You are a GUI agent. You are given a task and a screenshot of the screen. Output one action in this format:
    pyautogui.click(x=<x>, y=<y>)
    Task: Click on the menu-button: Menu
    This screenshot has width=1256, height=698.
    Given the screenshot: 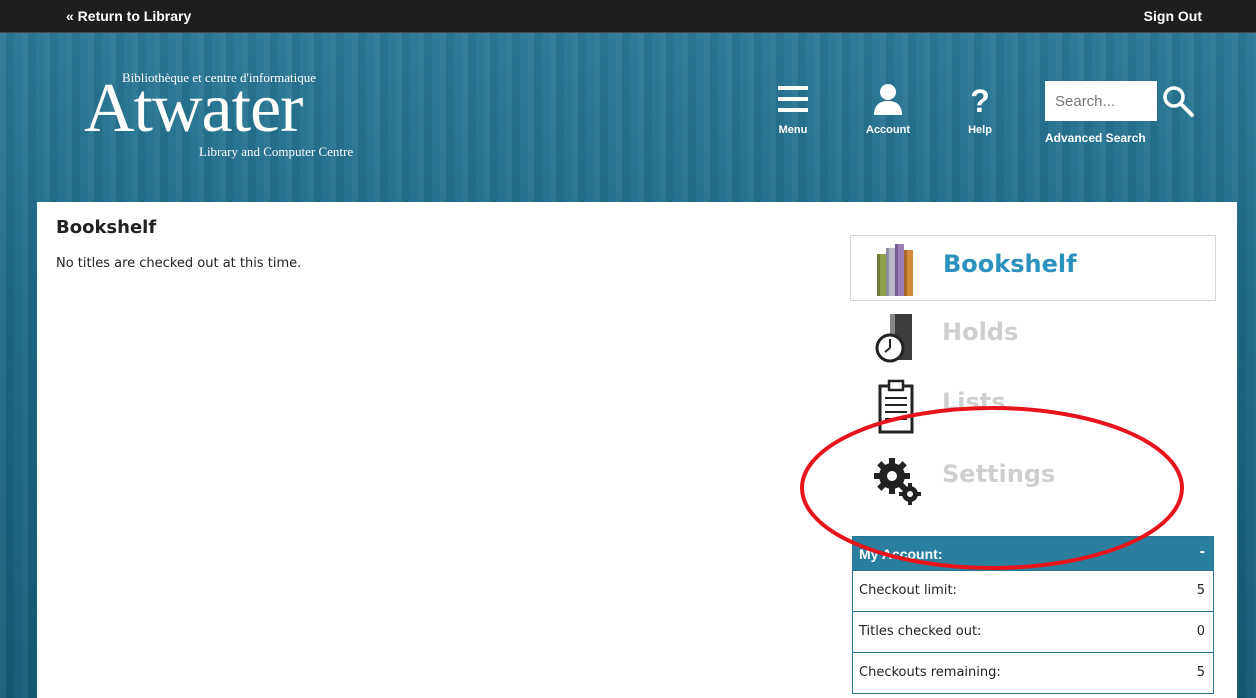 What is the action you would take?
    pyautogui.click(x=793, y=109)
    